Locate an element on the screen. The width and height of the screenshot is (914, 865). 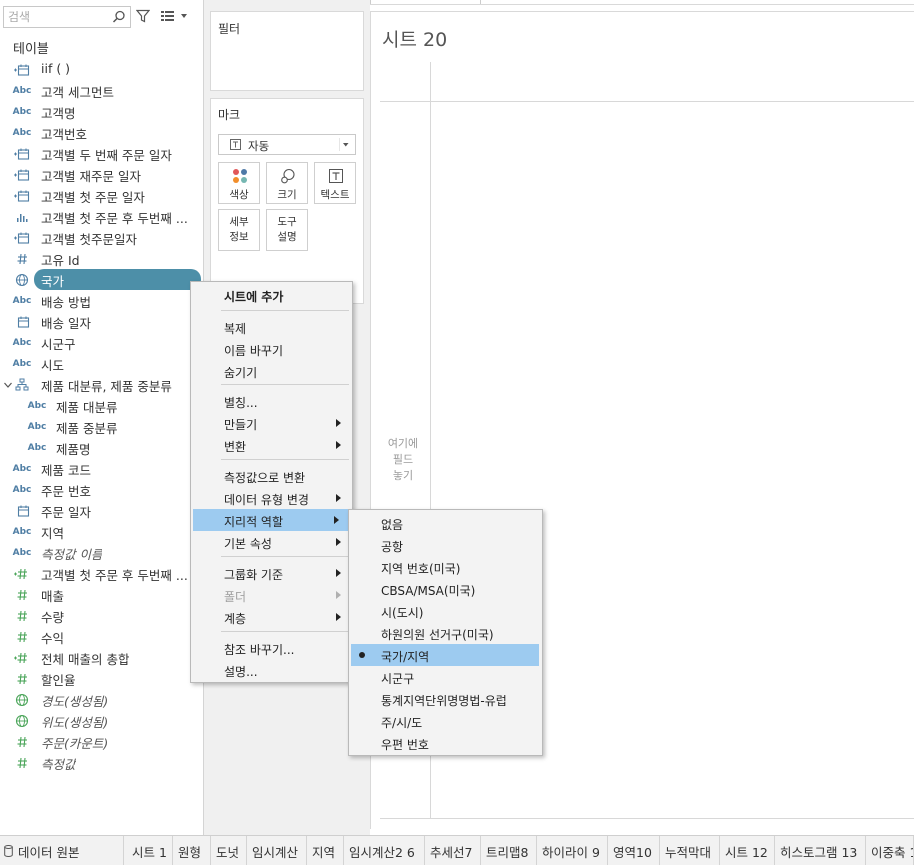
geo-role-option: CBSA/MSA(미국) is located at coordinates (445, 589).